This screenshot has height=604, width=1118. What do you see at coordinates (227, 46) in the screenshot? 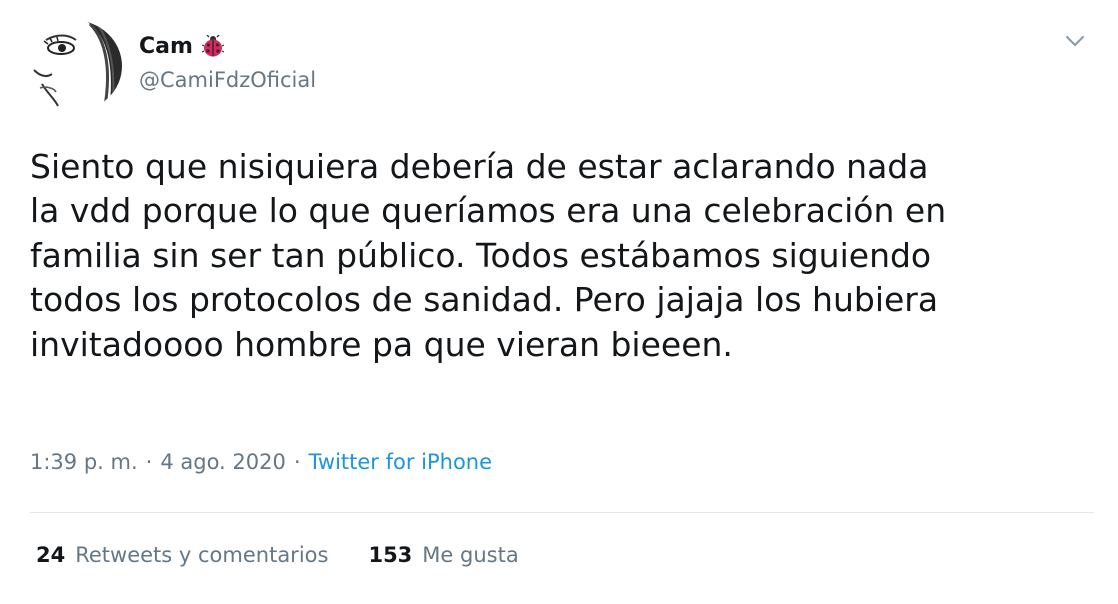
I see `display-name-row: Cam` at bounding box center [227, 46].